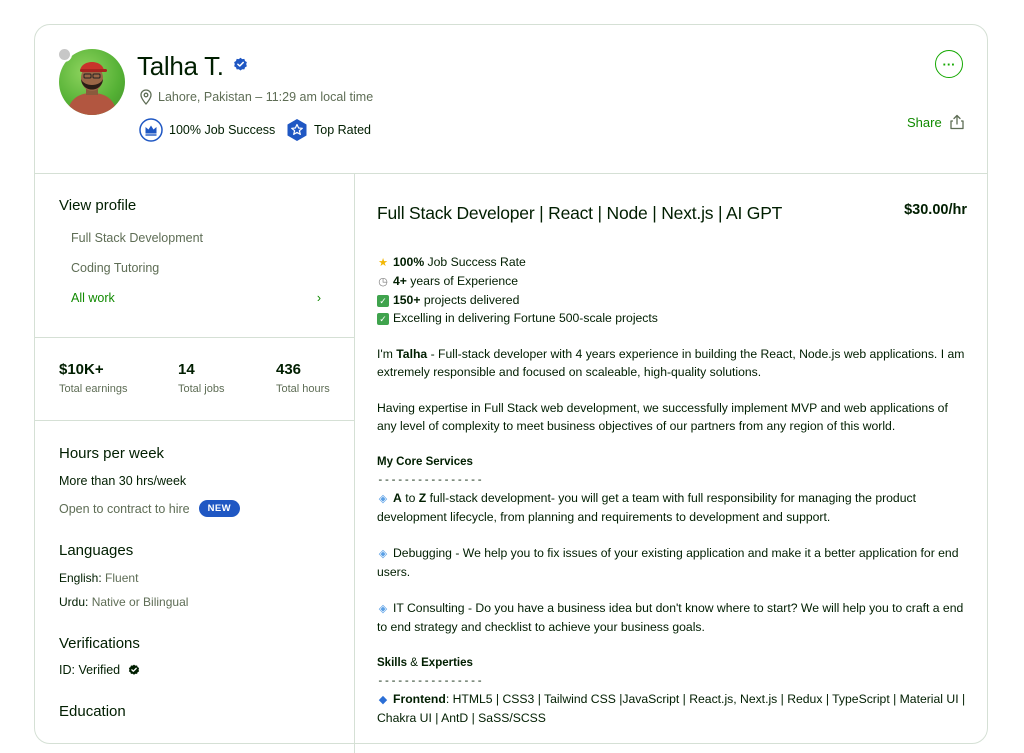 The height and width of the screenshot is (753, 1024). What do you see at coordinates (112, 453) in the screenshot?
I see `hours-per-week-title: Hours per week` at bounding box center [112, 453].